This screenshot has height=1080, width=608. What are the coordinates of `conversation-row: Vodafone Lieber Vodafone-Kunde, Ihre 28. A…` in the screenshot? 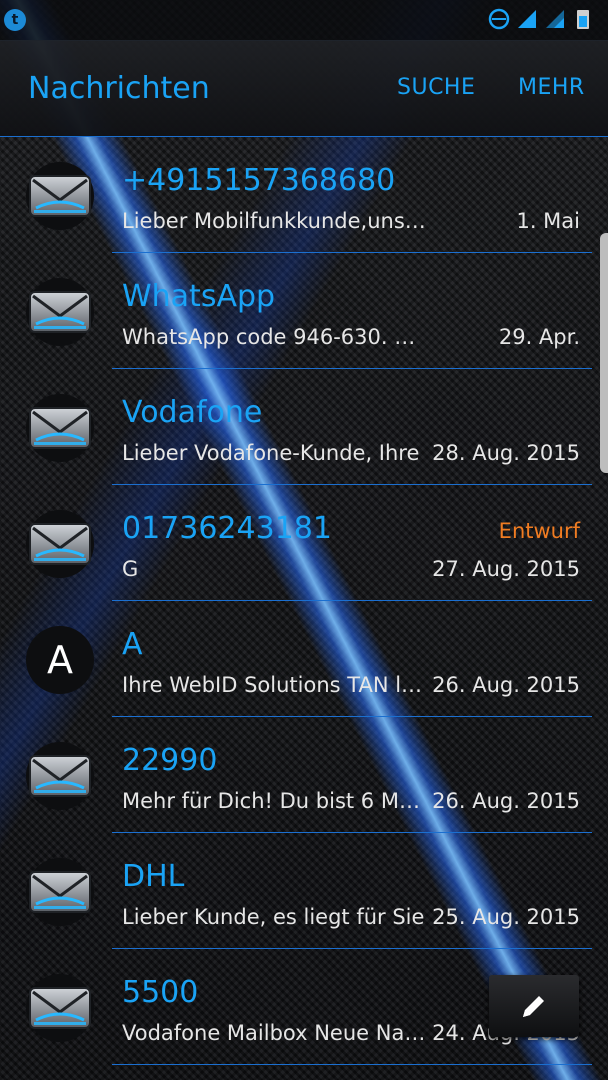 It's located at (304, 427).